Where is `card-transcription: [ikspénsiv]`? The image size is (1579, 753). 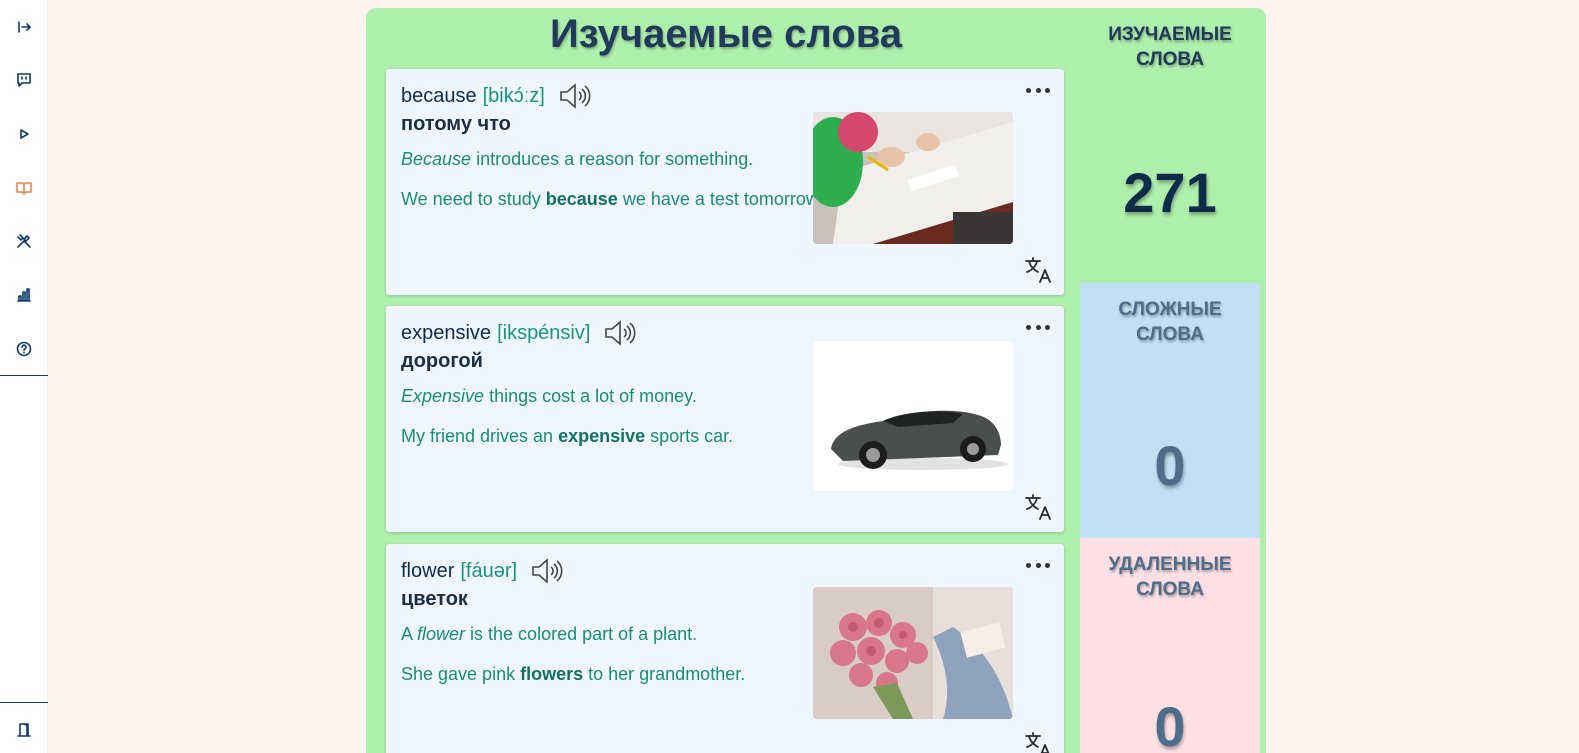
card-transcription: [ikspénsiv] is located at coordinates (544, 332).